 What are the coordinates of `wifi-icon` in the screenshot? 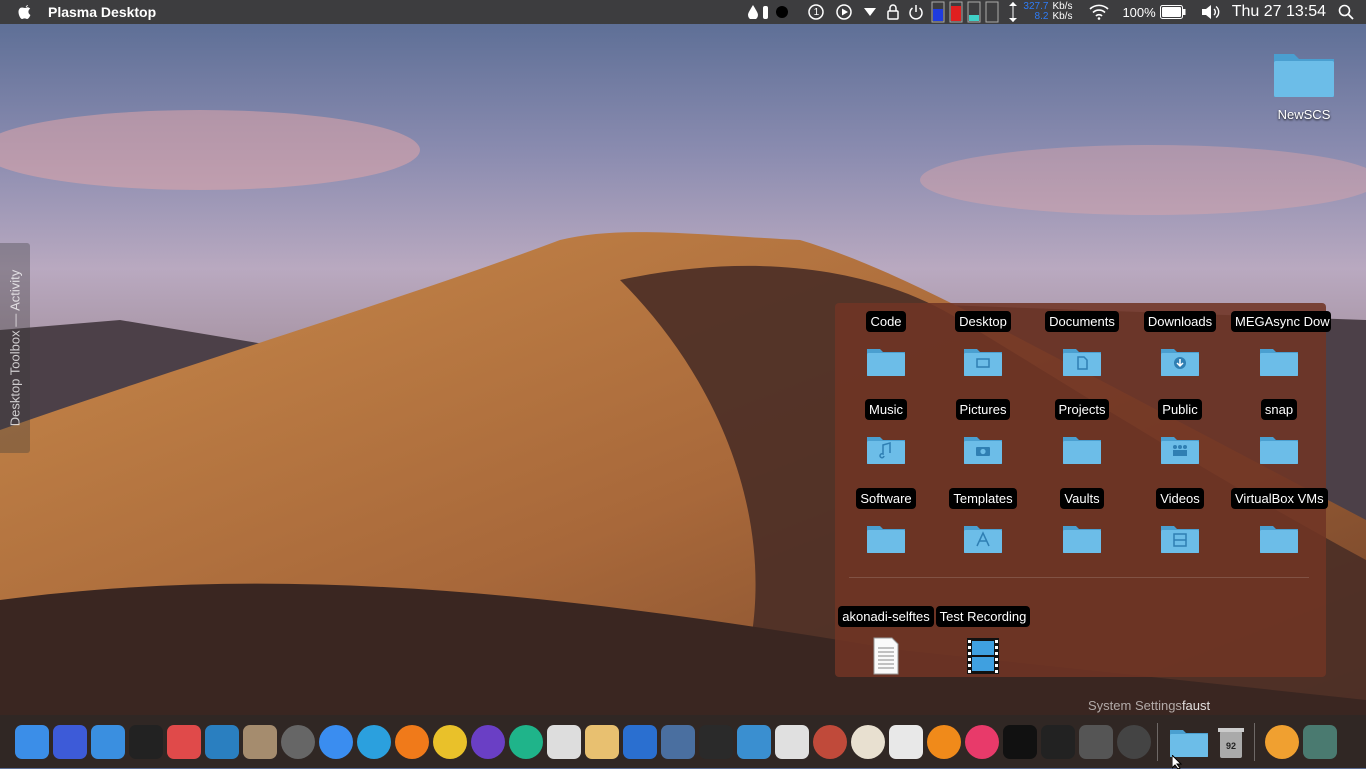 It's located at (1099, 12).